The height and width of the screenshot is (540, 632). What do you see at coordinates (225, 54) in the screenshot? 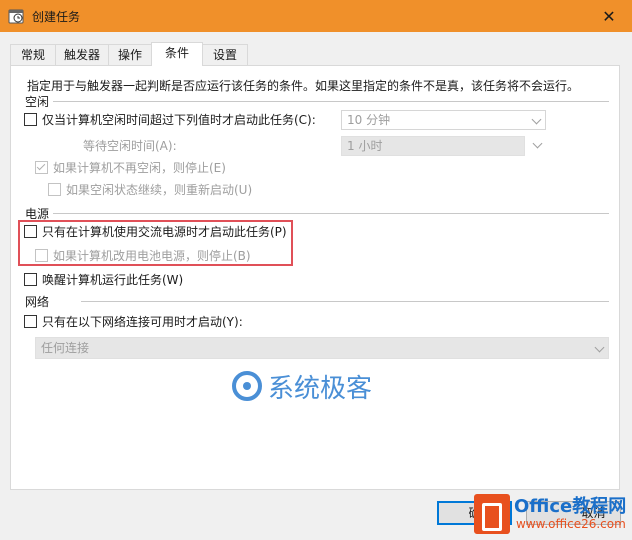
I see `tab-settings: 设置` at bounding box center [225, 54].